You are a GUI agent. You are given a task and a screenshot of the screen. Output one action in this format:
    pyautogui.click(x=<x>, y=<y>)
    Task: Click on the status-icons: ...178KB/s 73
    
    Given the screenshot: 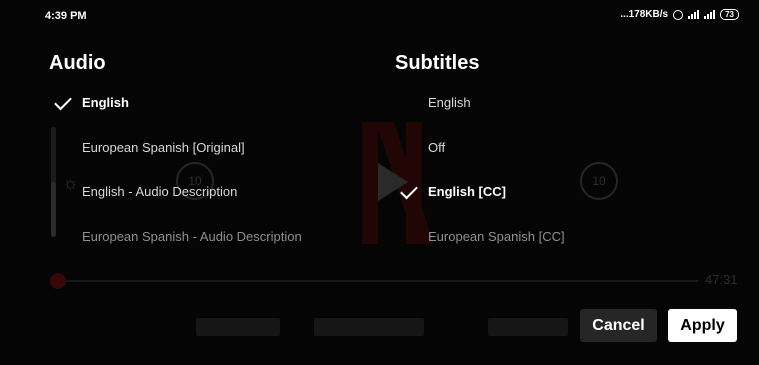 What is the action you would take?
    pyautogui.click(x=679, y=14)
    